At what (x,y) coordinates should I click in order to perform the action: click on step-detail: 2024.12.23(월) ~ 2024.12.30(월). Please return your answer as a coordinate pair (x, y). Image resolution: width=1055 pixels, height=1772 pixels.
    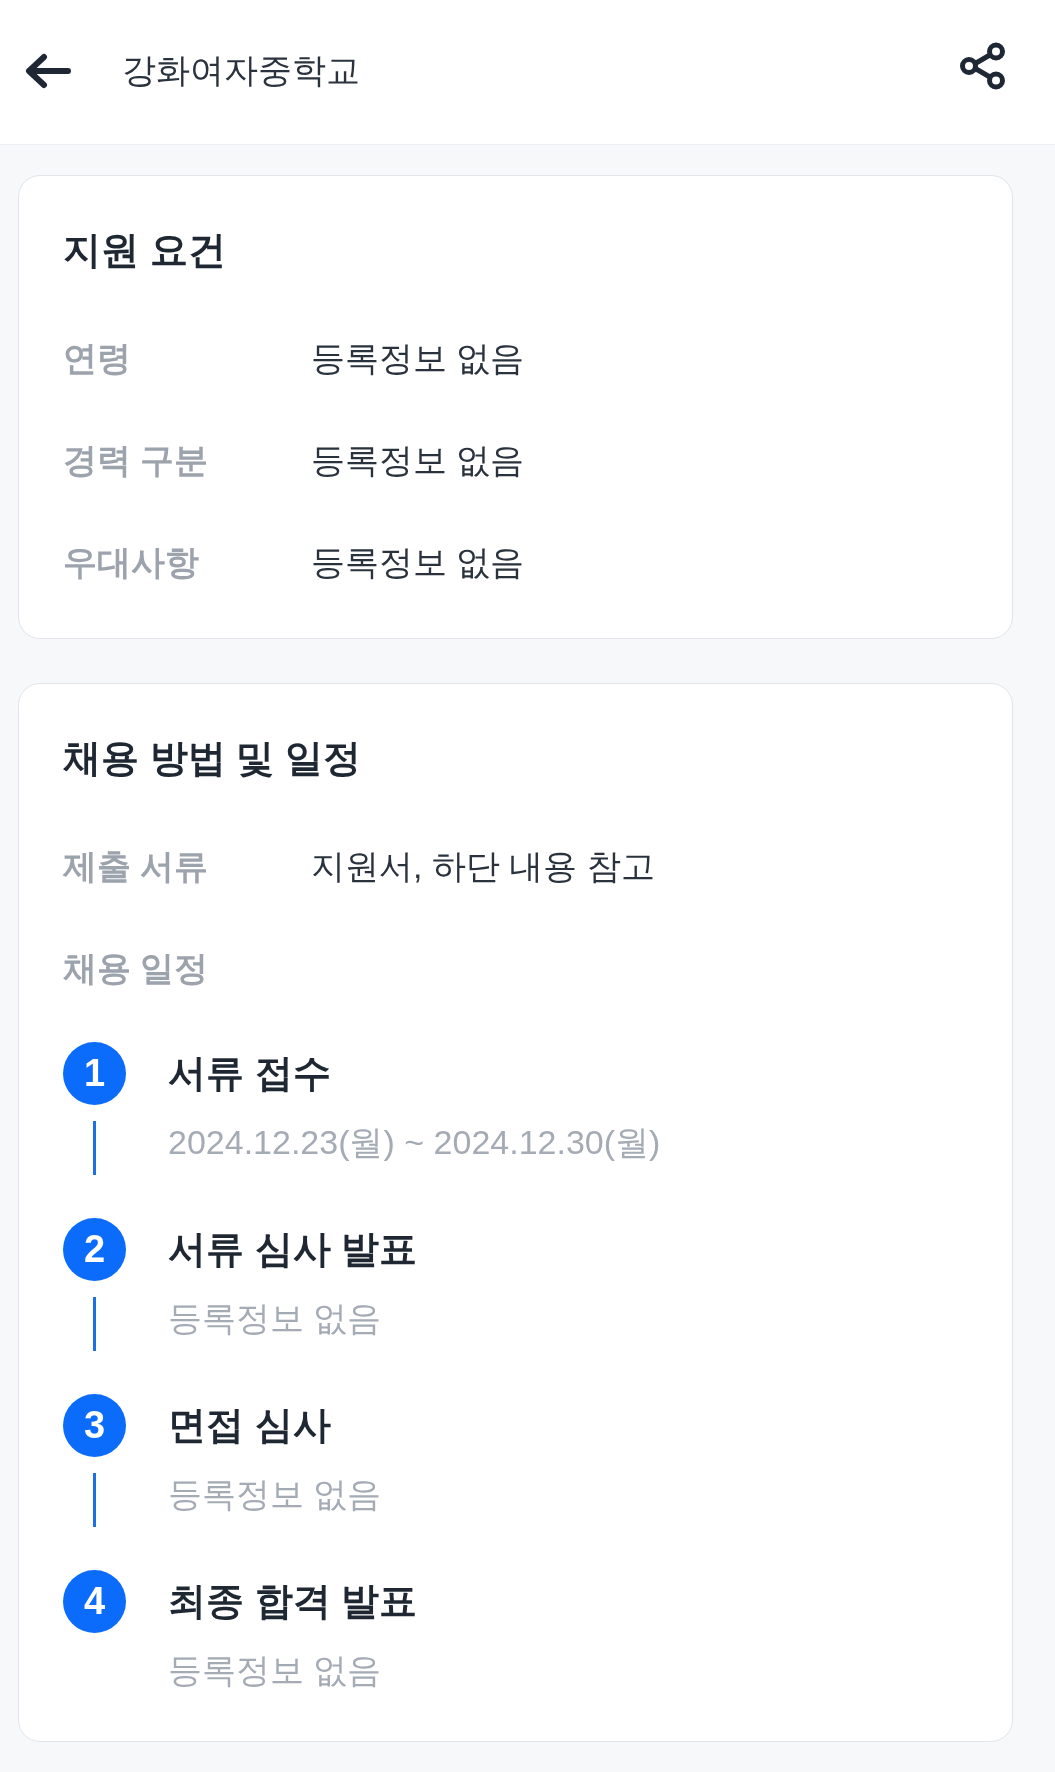
    Looking at the image, I should click on (415, 1142).